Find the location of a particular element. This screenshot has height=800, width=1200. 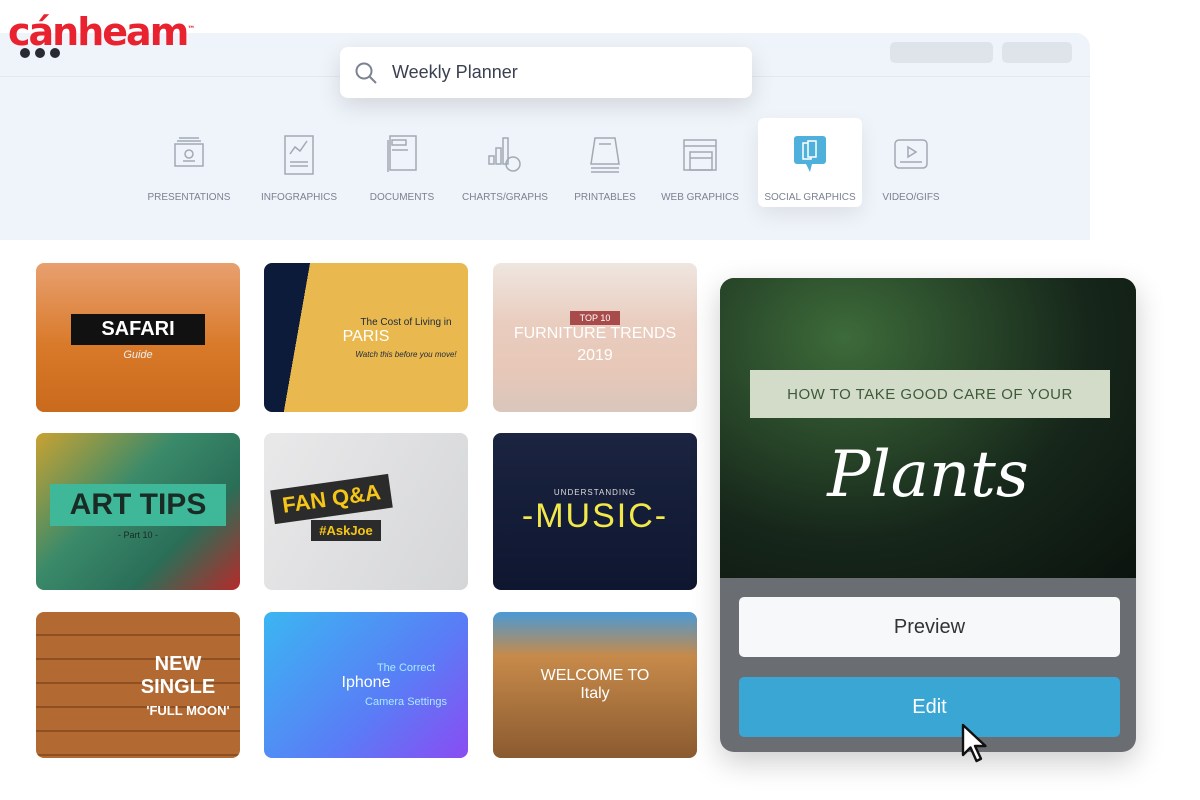

category-video-gifs: VIDEO/GIFS is located at coordinates (911, 162).